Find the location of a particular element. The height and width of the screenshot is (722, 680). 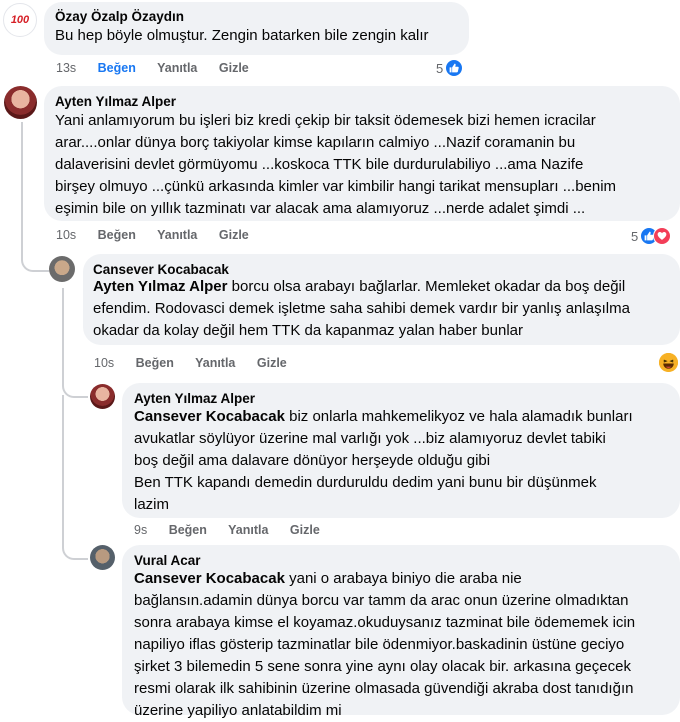

comment-time: 9s is located at coordinates (140, 530).